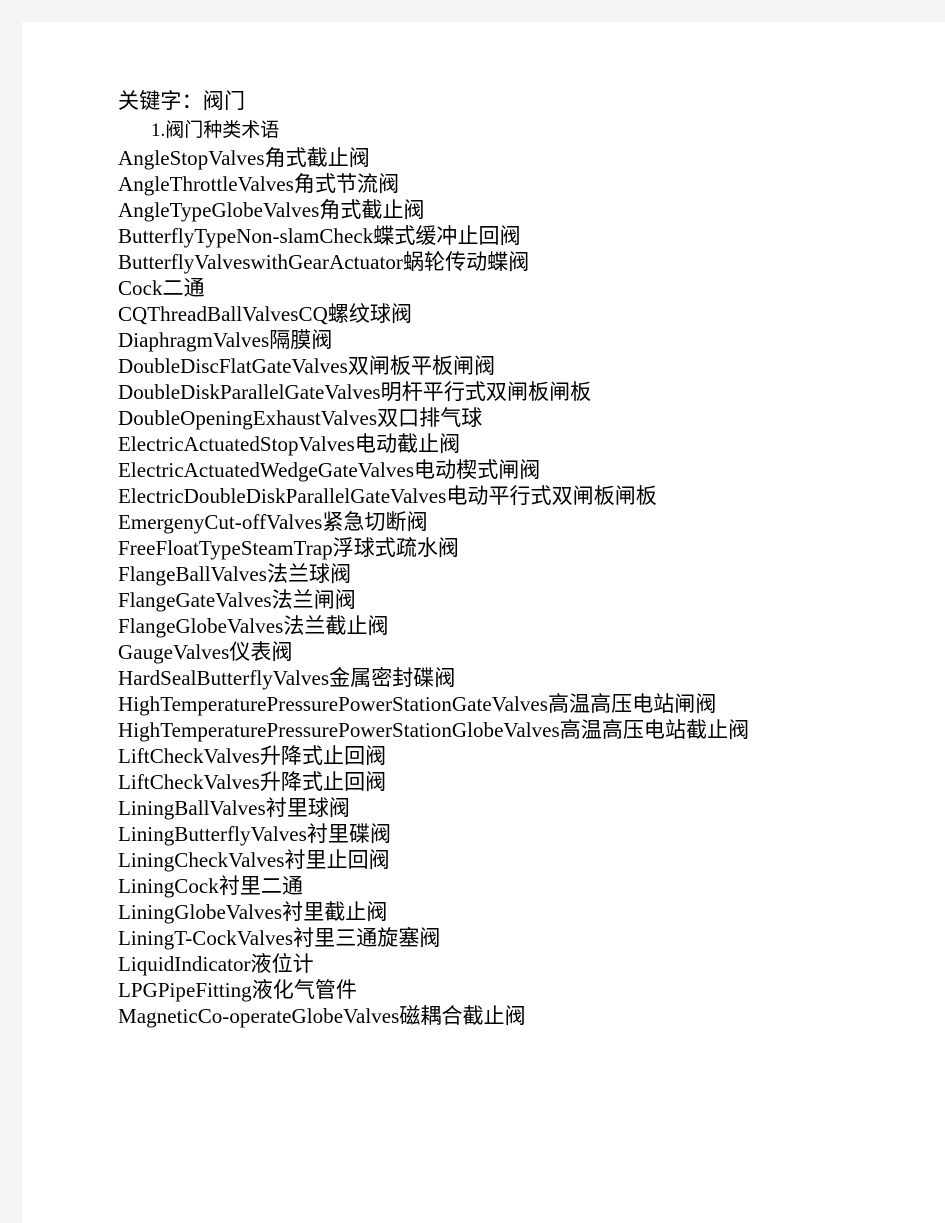 This screenshot has width=945, height=1223. Describe the element at coordinates (215, 130) in the screenshot. I see `section-heading: 1.阀门种类术语` at that location.